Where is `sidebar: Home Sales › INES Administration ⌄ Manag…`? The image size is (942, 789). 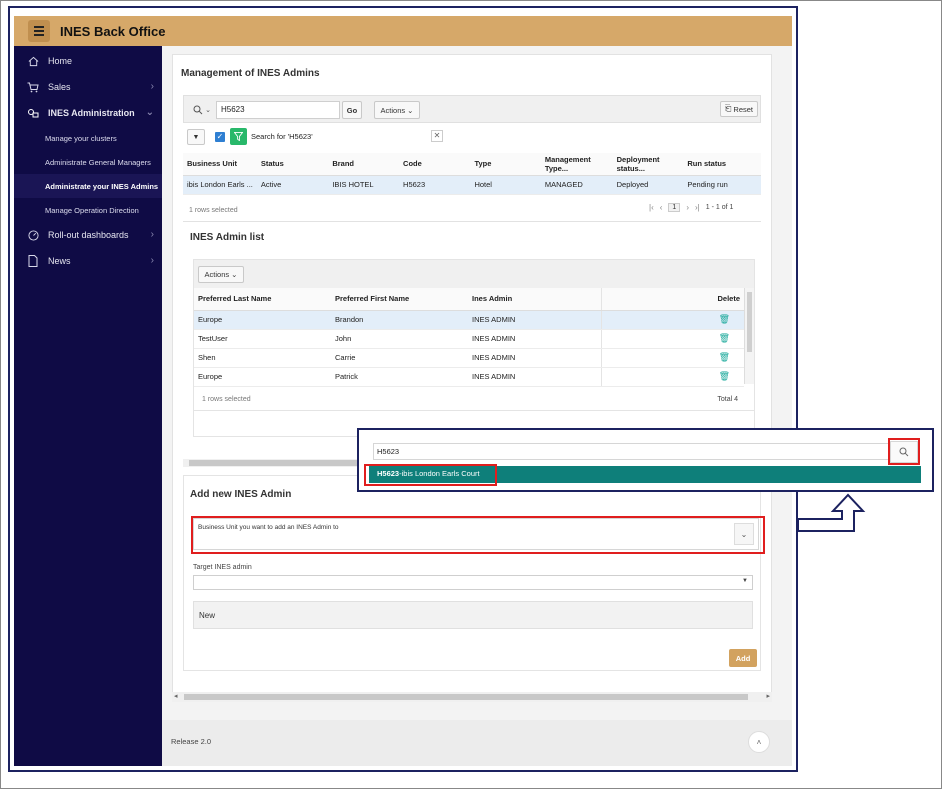
sidebar: Home Sales › INES Administration ⌄ Manag… is located at coordinates (88, 406).